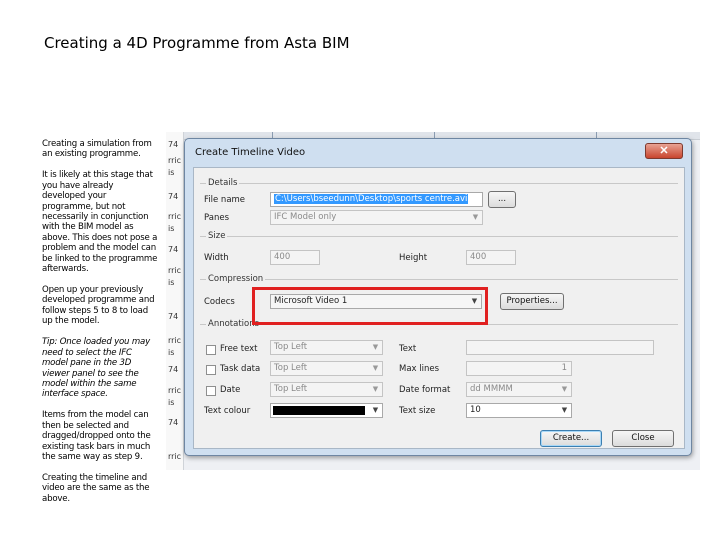 Image resolution: width=720 pixels, height=540 pixels. What do you see at coordinates (326, 347) in the screenshot?
I see `free-text-position-select: Top Left ▼` at bounding box center [326, 347].